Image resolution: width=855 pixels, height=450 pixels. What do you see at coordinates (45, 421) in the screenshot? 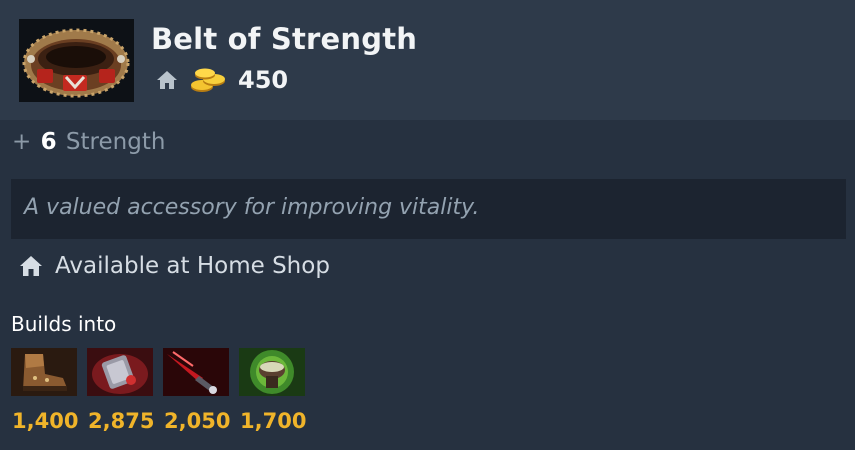
I see `build-item-price: 1,400` at bounding box center [45, 421].